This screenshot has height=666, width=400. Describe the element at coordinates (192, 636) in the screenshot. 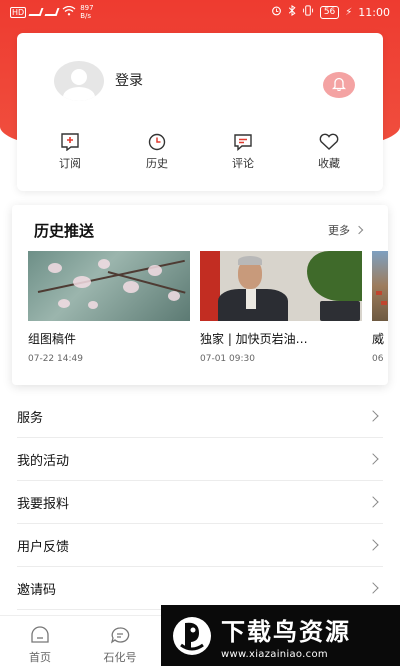

I see `bird-logo-icon` at that location.